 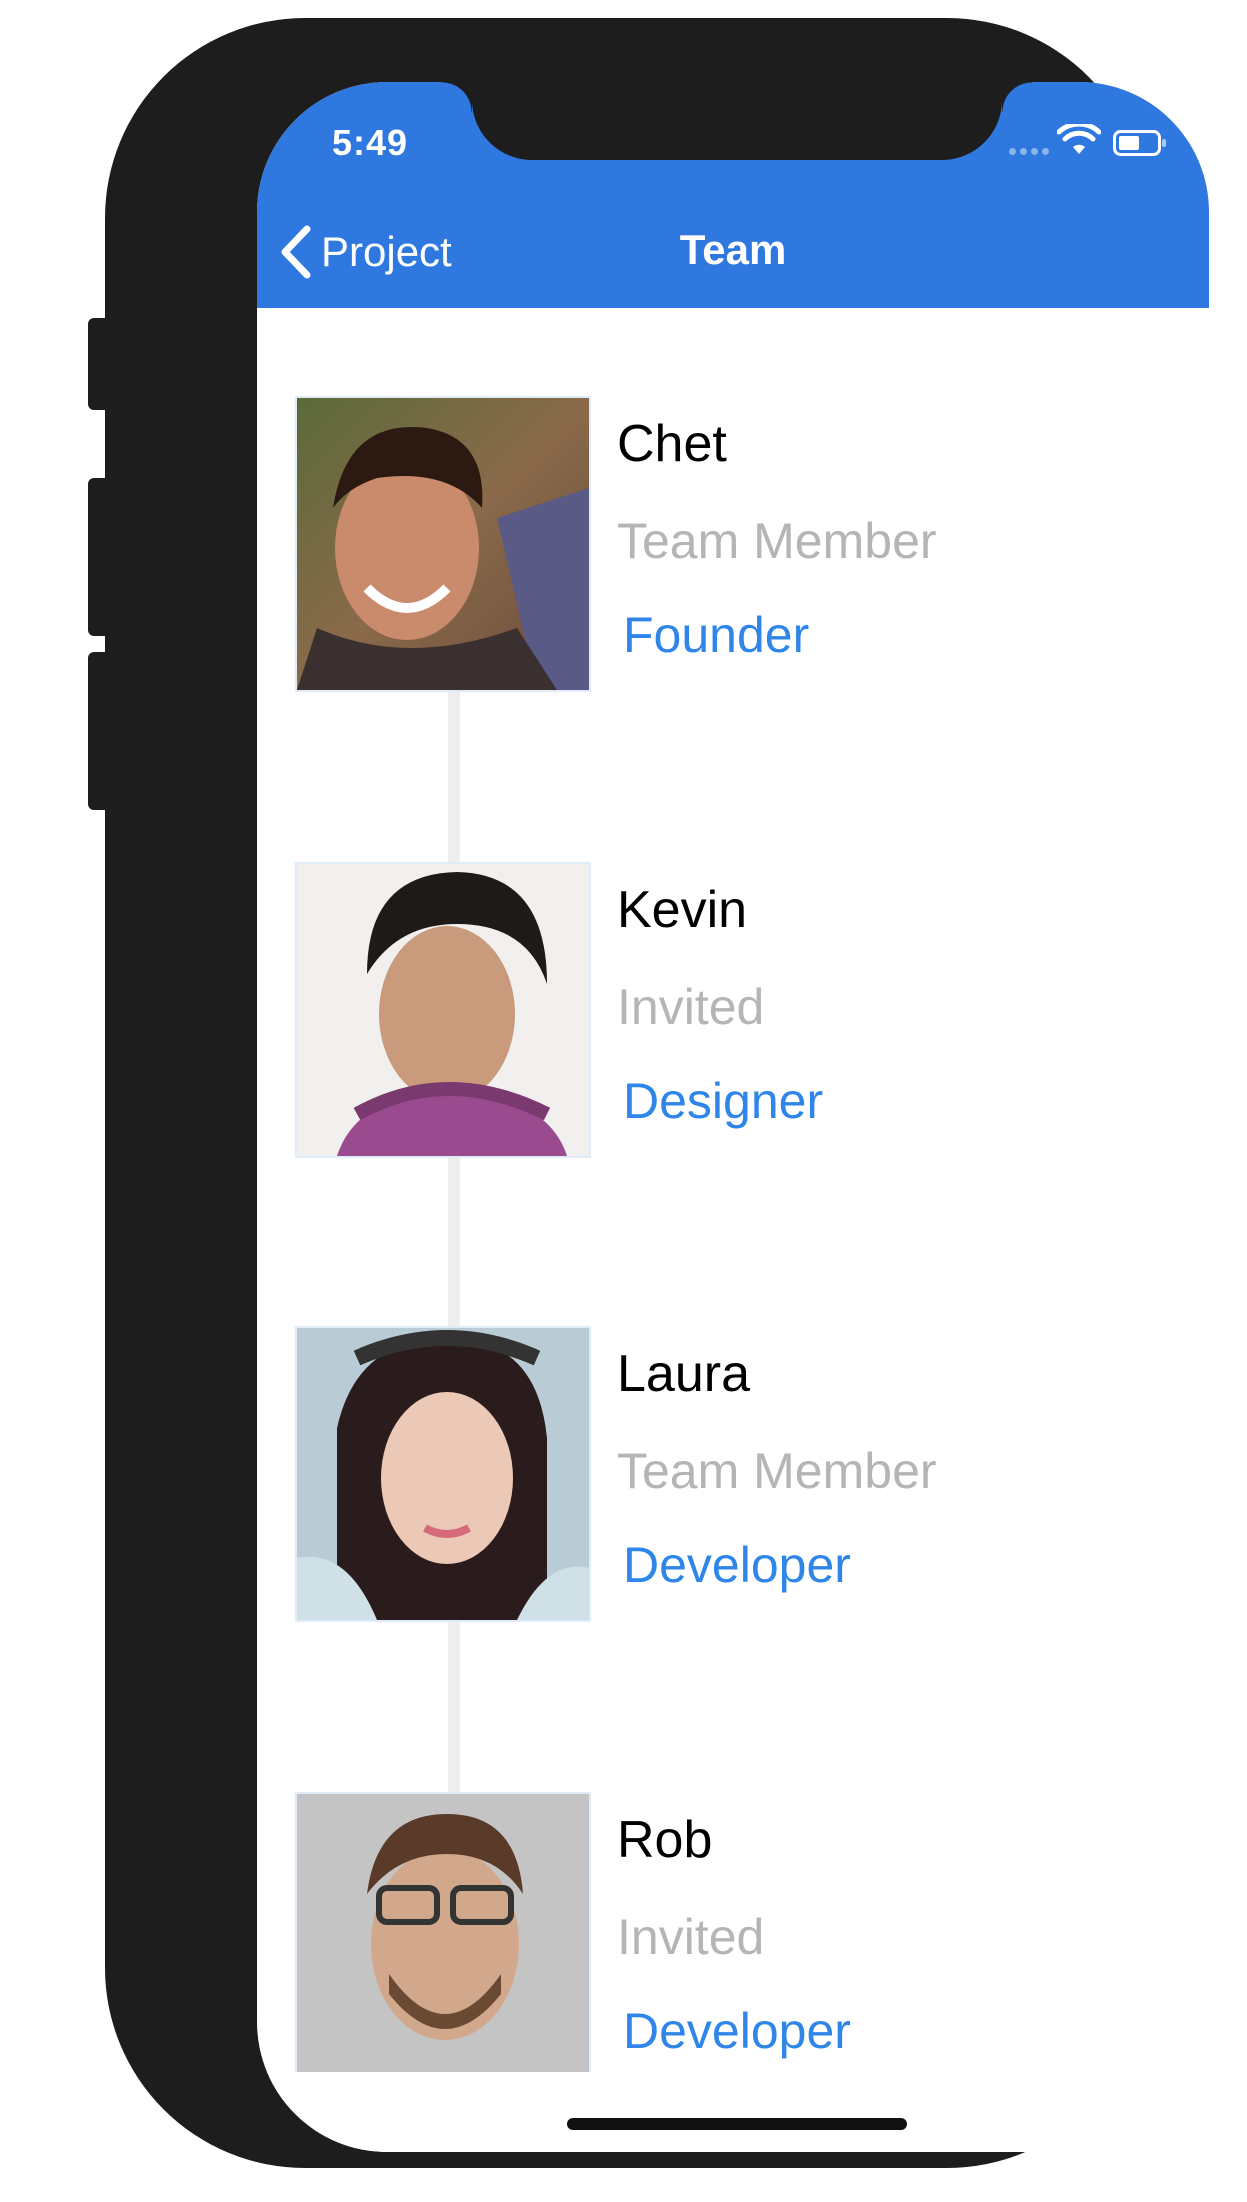 I want to click on page-title: Team, so click(x=733, y=249).